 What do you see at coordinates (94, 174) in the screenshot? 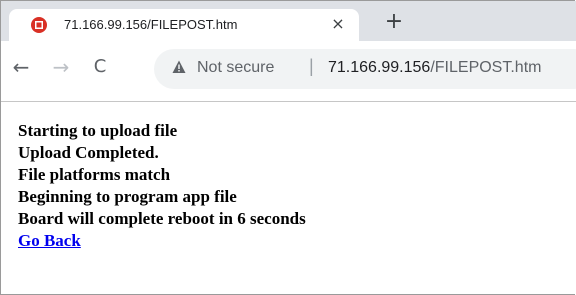
I see `status-line-platforms-match: File platforms match` at bounding box center [94, 174].